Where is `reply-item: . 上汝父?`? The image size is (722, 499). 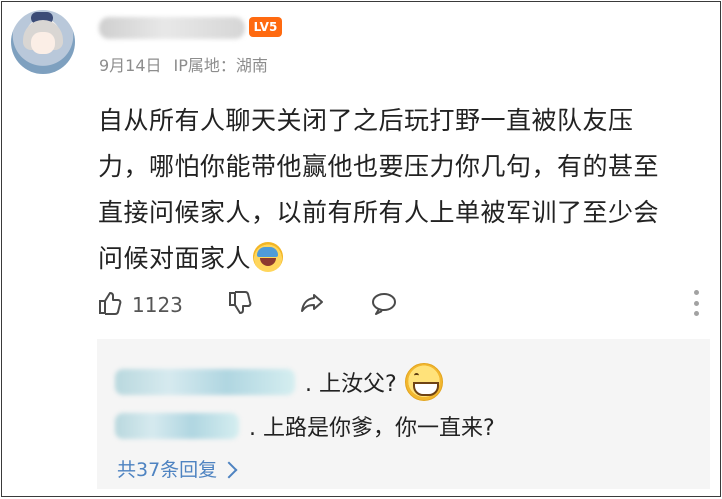
reply-item: . 上汝父? is located at coordinates (279, 382).